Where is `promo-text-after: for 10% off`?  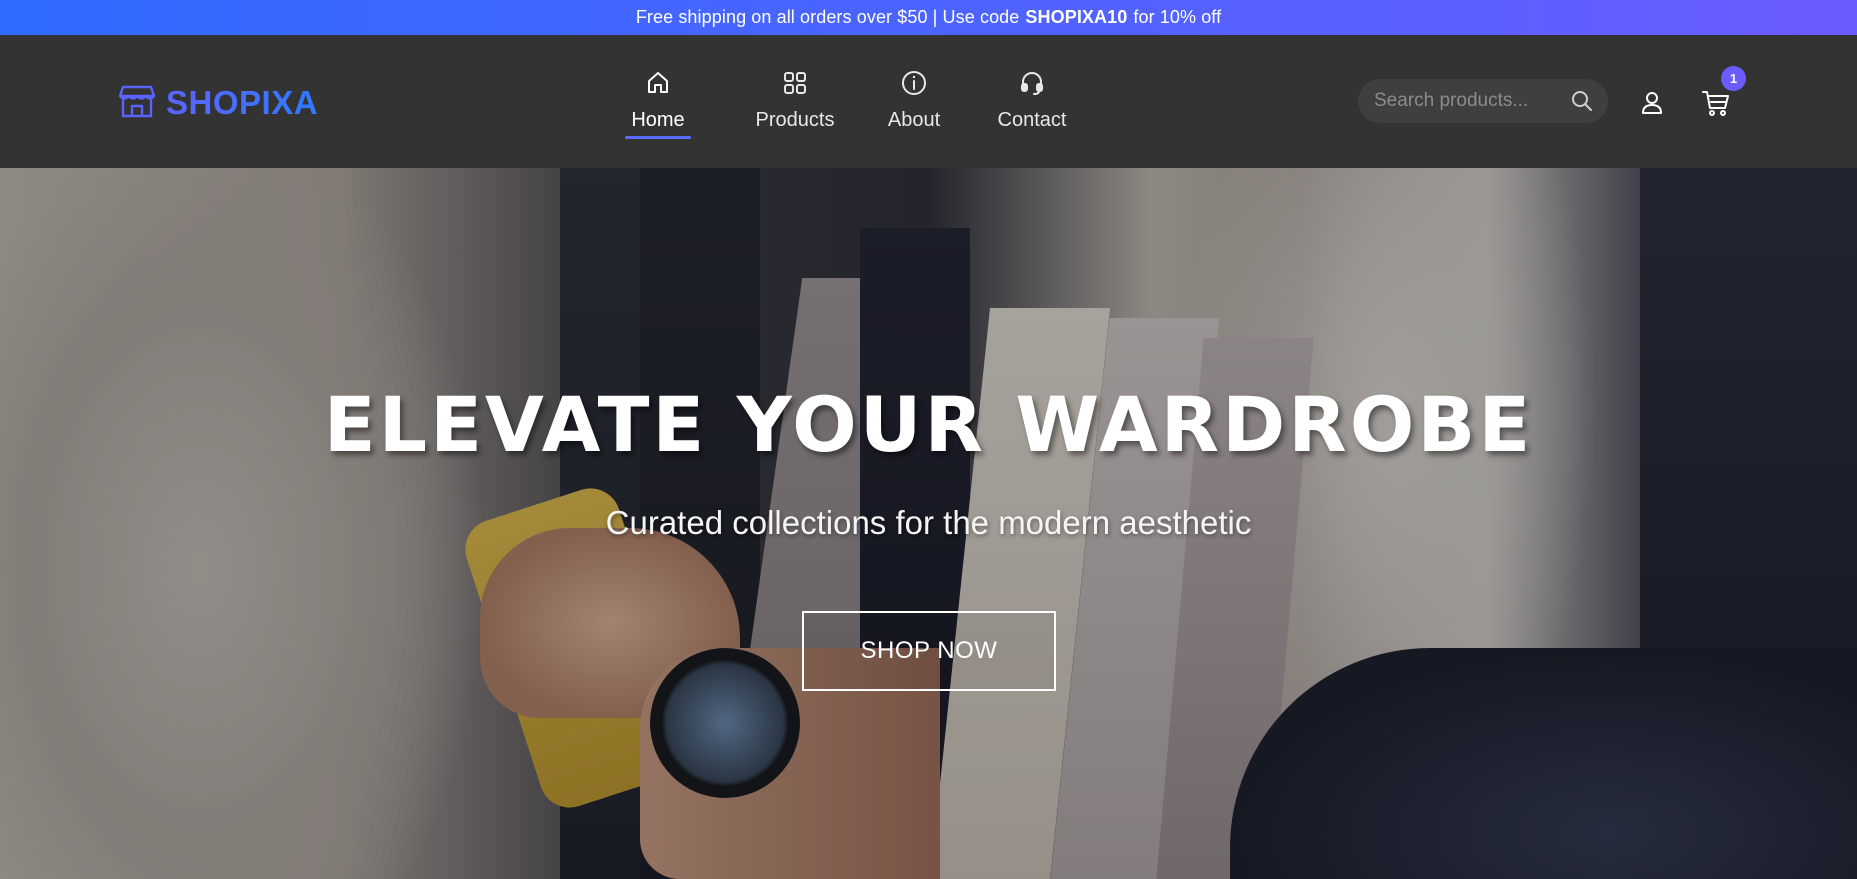
promo-text-after: for 10% off is located at coordinates (1177, 17).